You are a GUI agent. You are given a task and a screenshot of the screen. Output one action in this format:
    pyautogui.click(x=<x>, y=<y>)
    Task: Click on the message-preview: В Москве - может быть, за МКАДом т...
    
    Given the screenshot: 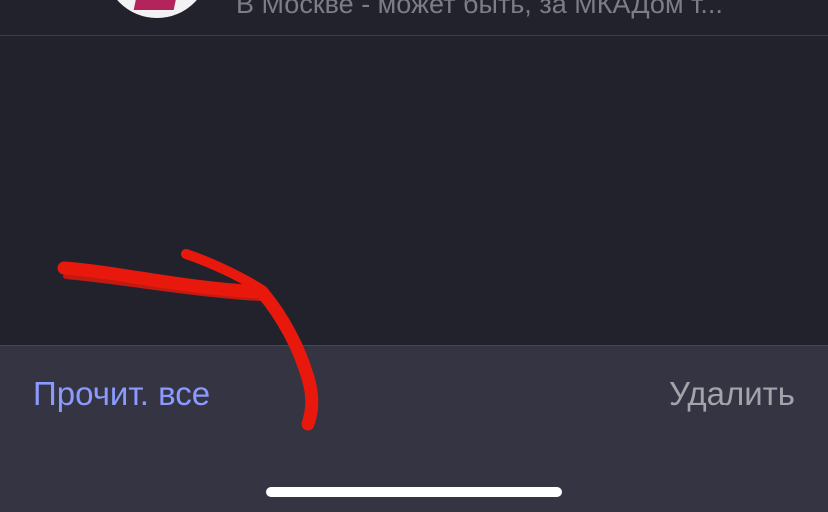 What is the action you would take?
    pyautogui.click(x=479, y=9)
    